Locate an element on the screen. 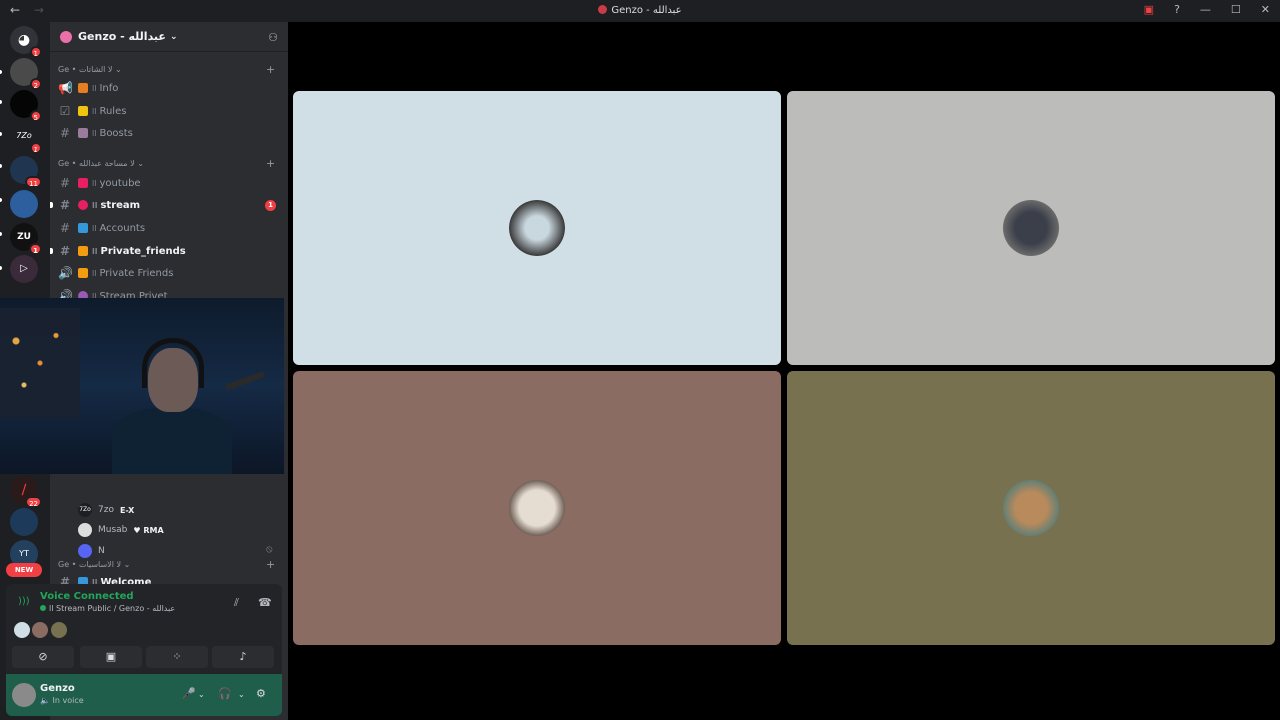 The width and height of the screenshot is (1280, 720). category-label: Ge • لا الاساسيات ⌄ is located at coordinates (94, 564).